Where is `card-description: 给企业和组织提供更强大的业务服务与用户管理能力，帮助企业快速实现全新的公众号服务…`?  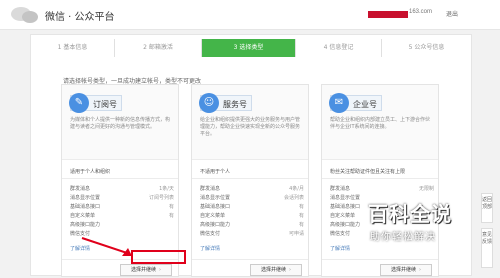 card-description: 给企业和组织提供更强大的业务服务与用户管理能力，帮助企业快速实现全新的公众号服务… is located at coordinates (250, 127).